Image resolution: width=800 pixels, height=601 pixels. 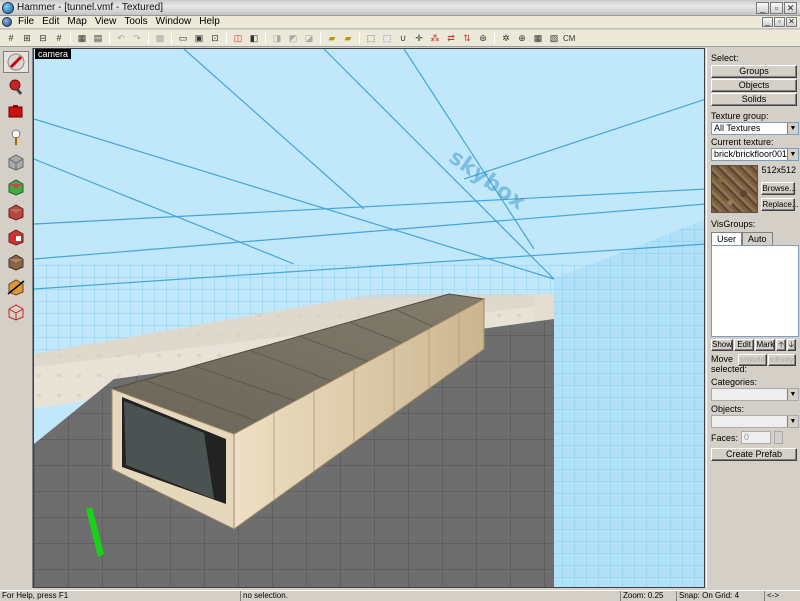 What do you see at coordinates (371, 38) in the screenshot?
I see `selection-box-icon: ⬚` at bounding box center [371, 38].